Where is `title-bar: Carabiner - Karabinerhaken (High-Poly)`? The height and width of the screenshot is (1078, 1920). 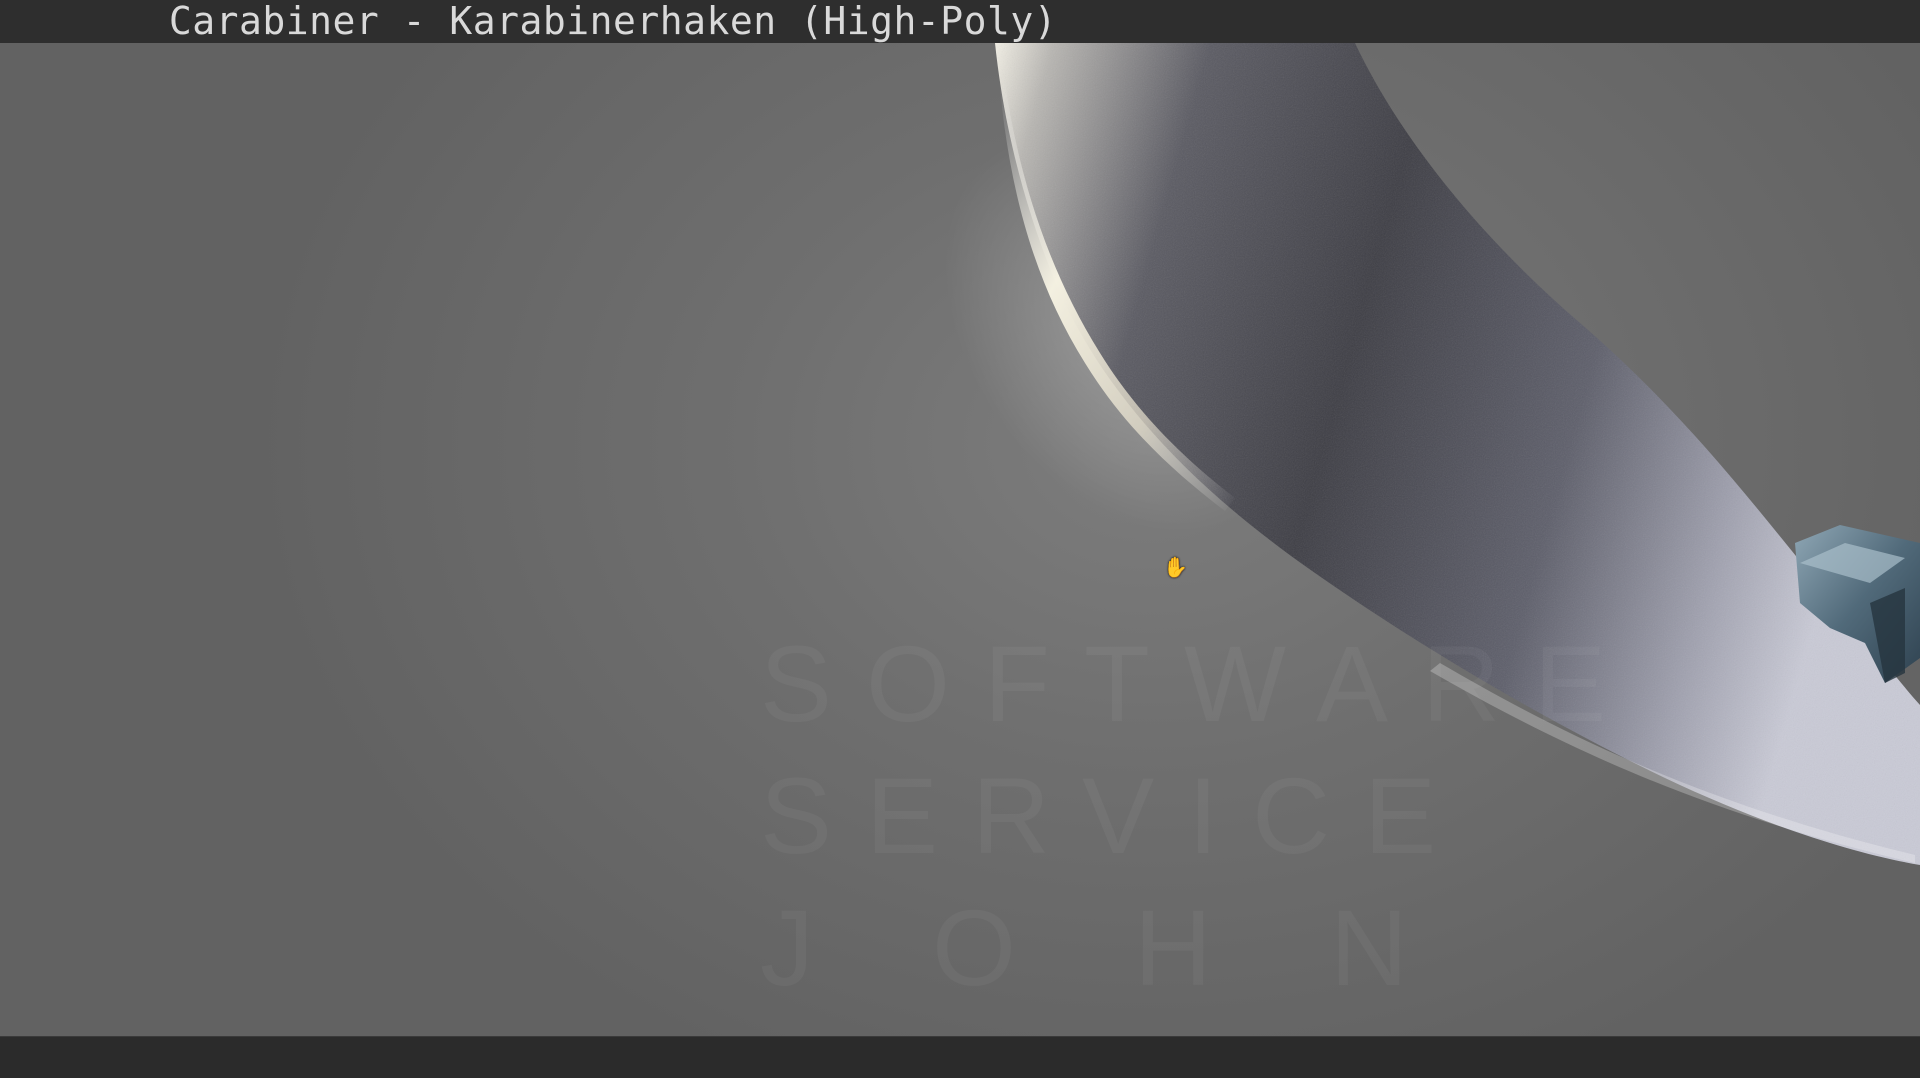
title-bar: Carabiner - Karabinerhaken (High-Poly) is located at coordinates (960, 21).